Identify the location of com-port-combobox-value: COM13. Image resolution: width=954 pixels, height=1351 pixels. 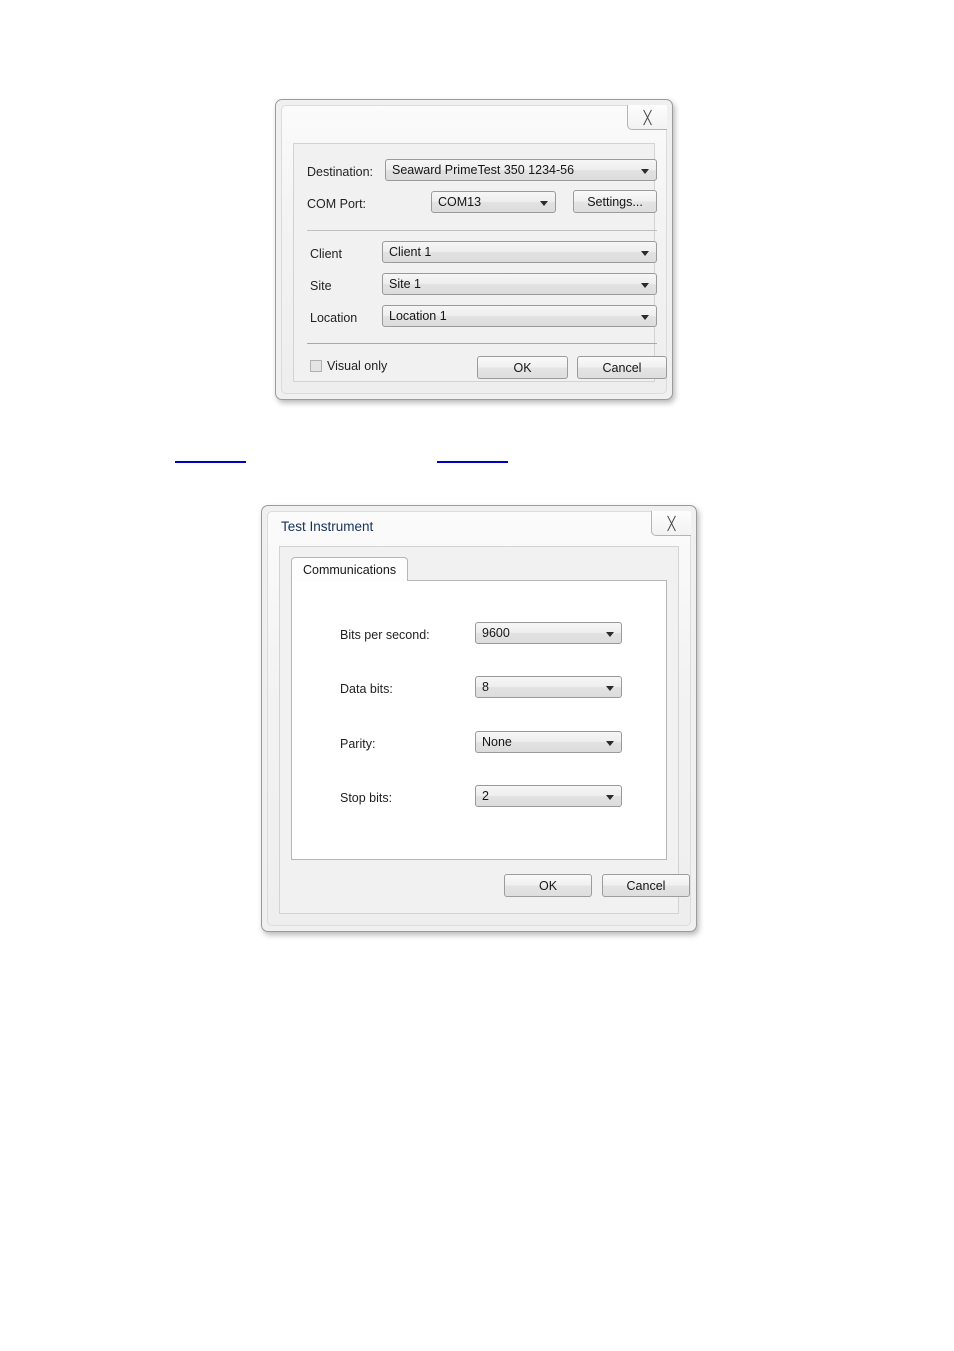
(460, 202).